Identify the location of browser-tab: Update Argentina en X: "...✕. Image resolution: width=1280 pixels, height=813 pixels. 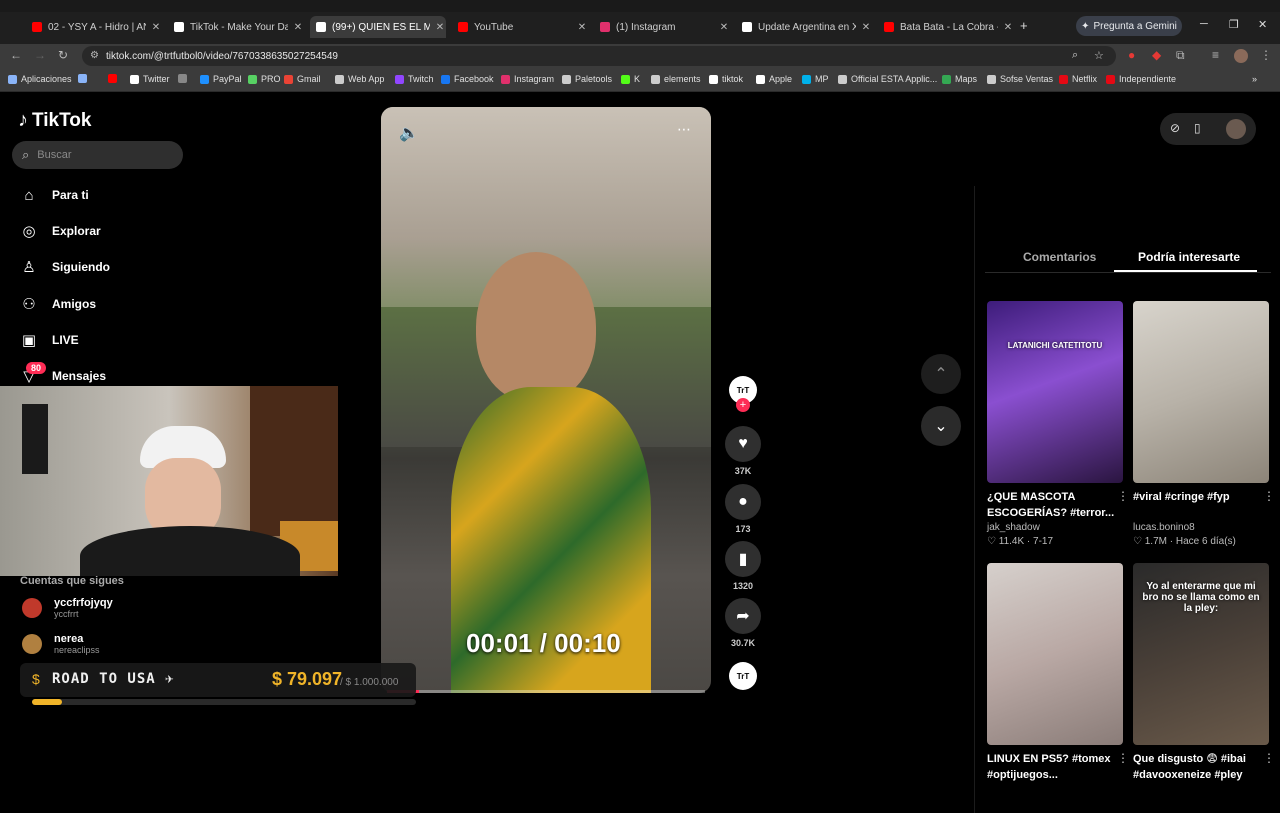
(804, 27).